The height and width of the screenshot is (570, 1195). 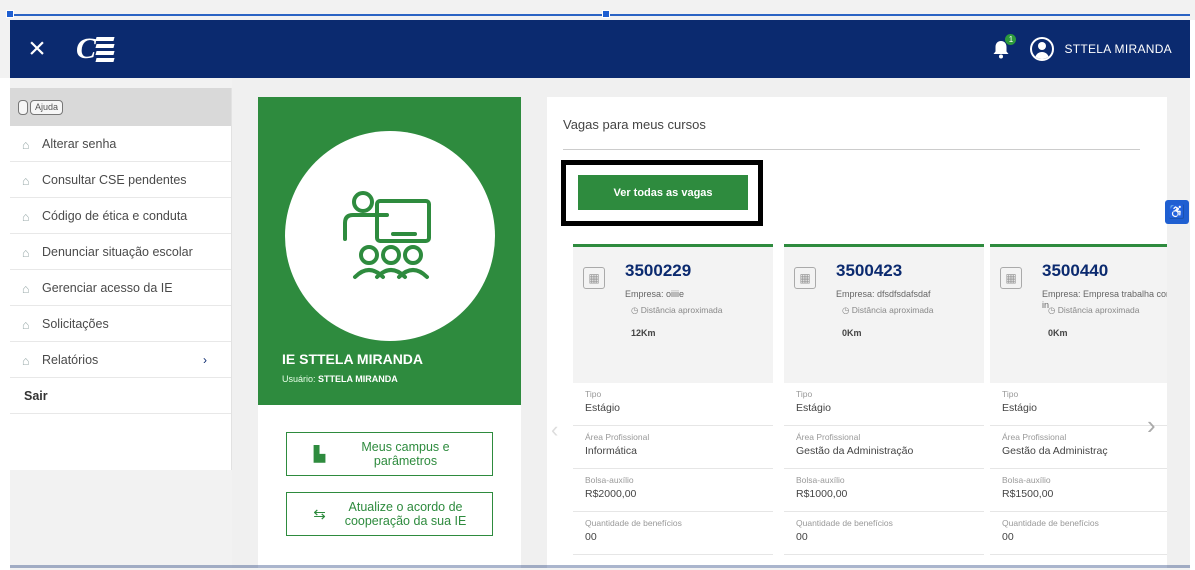 What do you see at coordinates (851, 149) in the screenshot?
I see `divider` at bounding box center [851, 149].